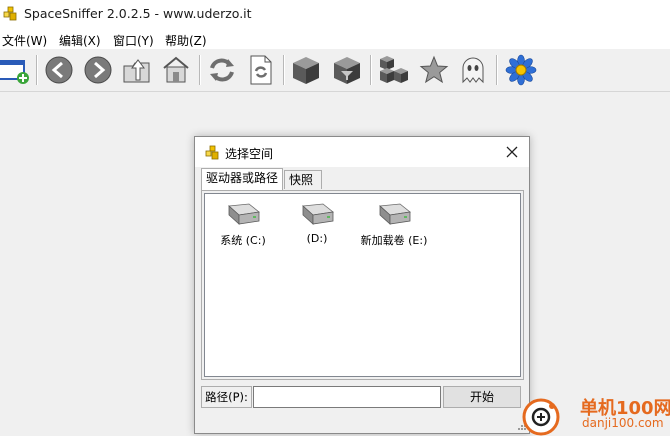  I want to click on forward-button, so click(98, 70).